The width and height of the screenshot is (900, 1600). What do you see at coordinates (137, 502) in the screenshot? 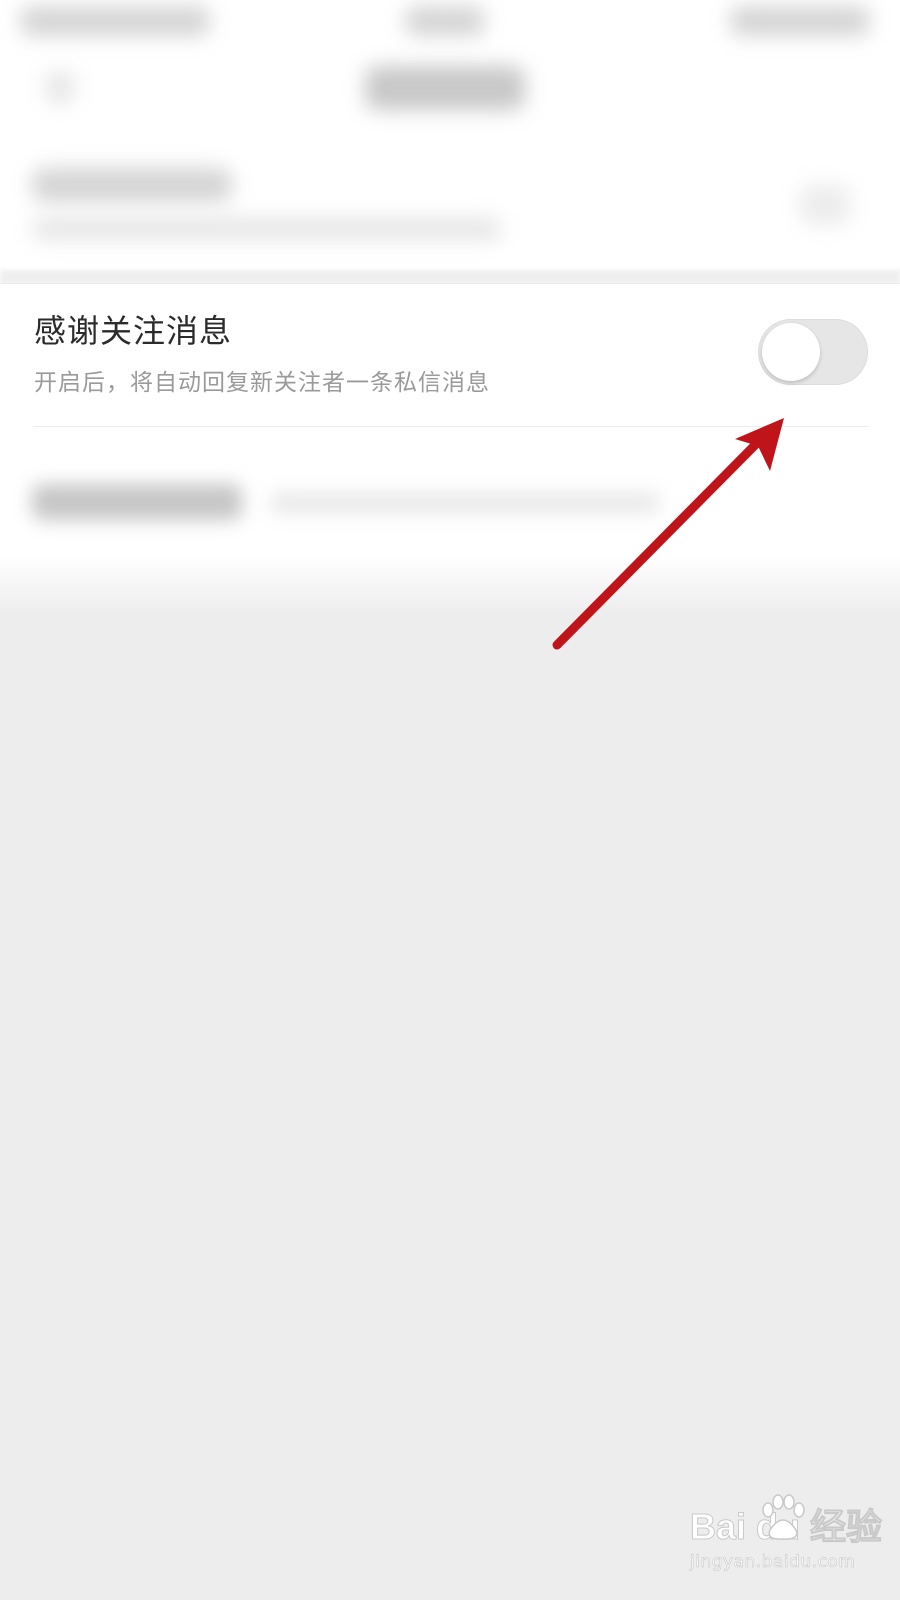
I see `blurred-row-title` at bounding box center [137, 502].